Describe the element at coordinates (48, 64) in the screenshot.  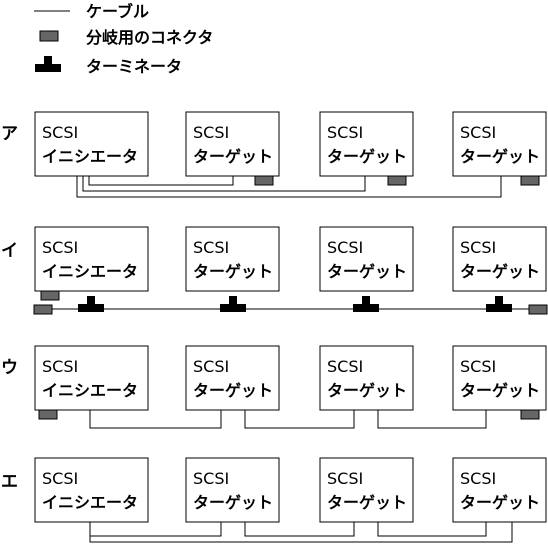
I see `legend-terminator-icon` at that location.